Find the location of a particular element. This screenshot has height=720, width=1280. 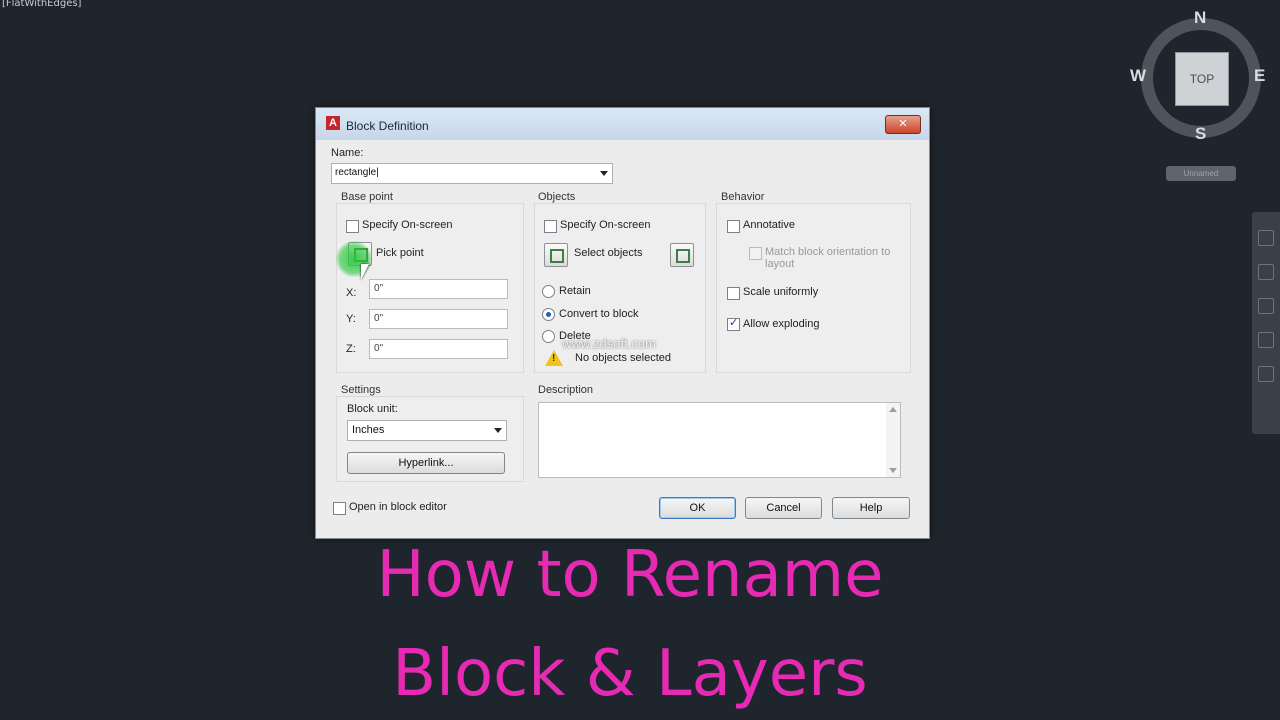

scroll-down-icon is located at coordinates (893, 470).